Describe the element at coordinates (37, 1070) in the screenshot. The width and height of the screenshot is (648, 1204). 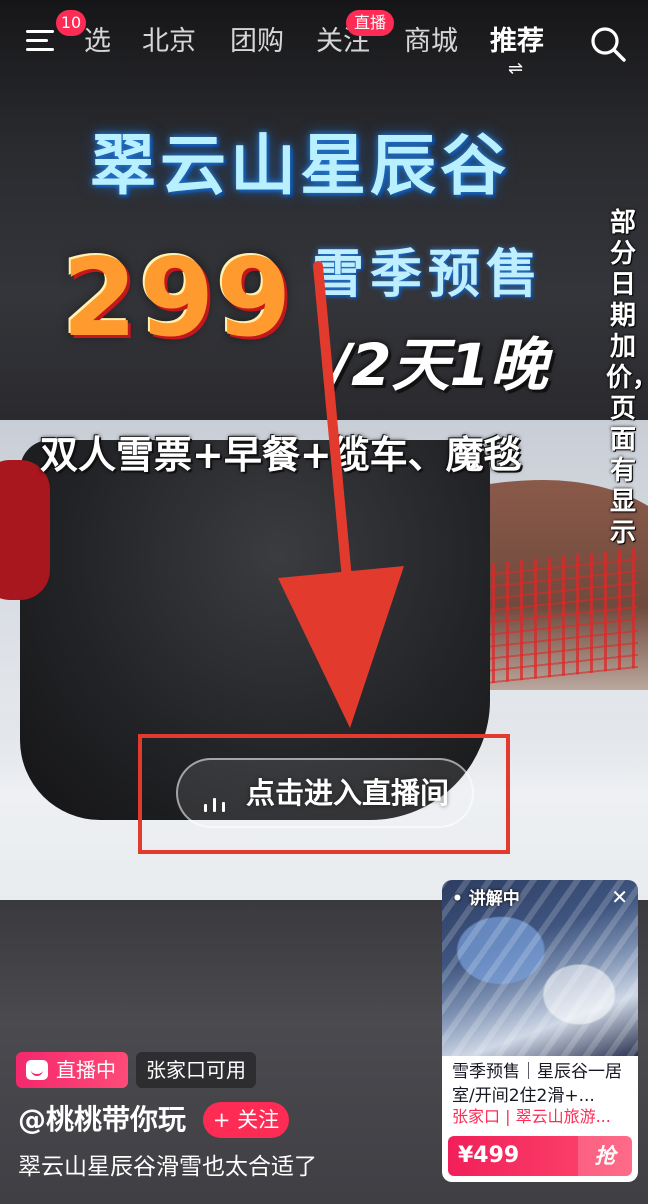
I see `live-face-icon` at that location.